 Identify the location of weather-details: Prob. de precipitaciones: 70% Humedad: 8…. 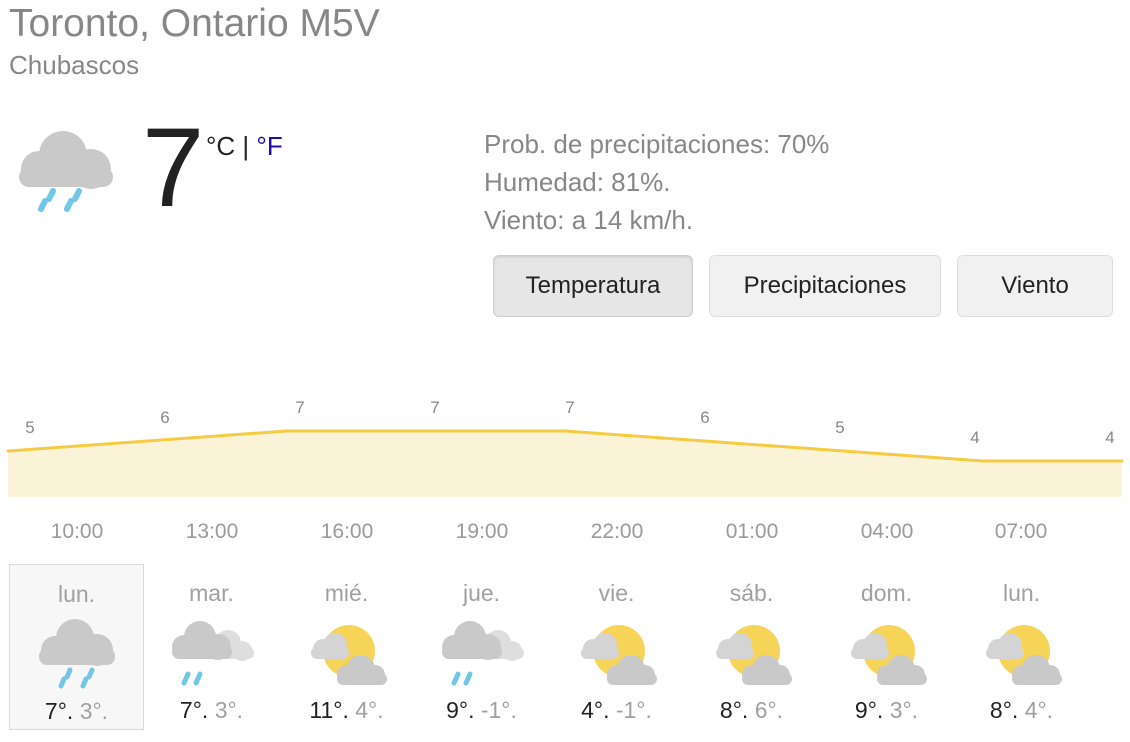
(656, 182).